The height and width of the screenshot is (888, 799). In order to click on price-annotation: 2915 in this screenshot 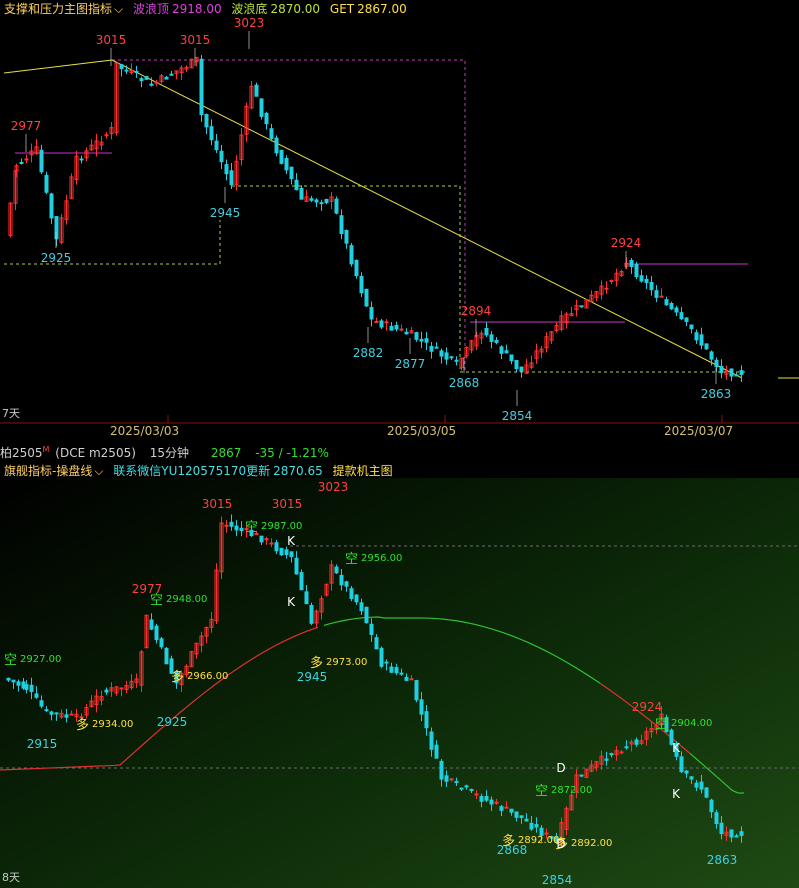, I will do `click(42, 744)`.